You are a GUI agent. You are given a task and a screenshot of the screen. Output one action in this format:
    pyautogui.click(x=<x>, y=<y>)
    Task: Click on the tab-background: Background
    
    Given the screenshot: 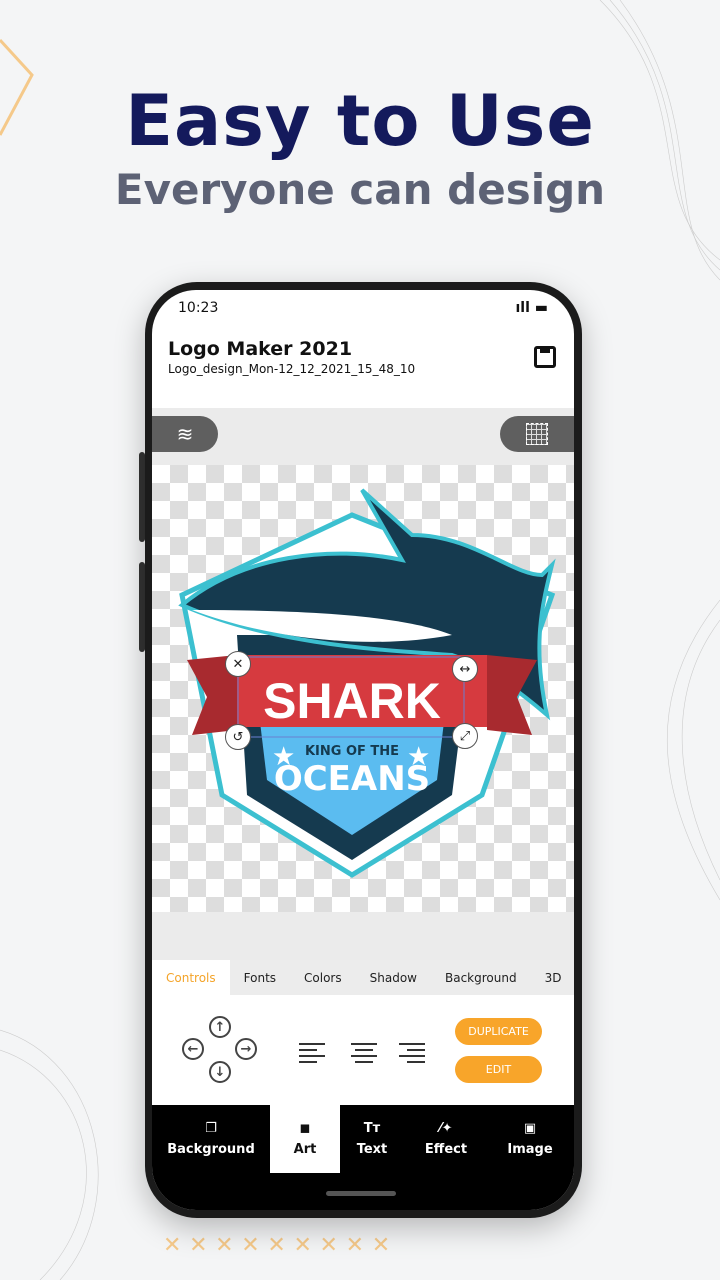 What is the action you would take?
    pyautogui.click(x=481, y=977)
    